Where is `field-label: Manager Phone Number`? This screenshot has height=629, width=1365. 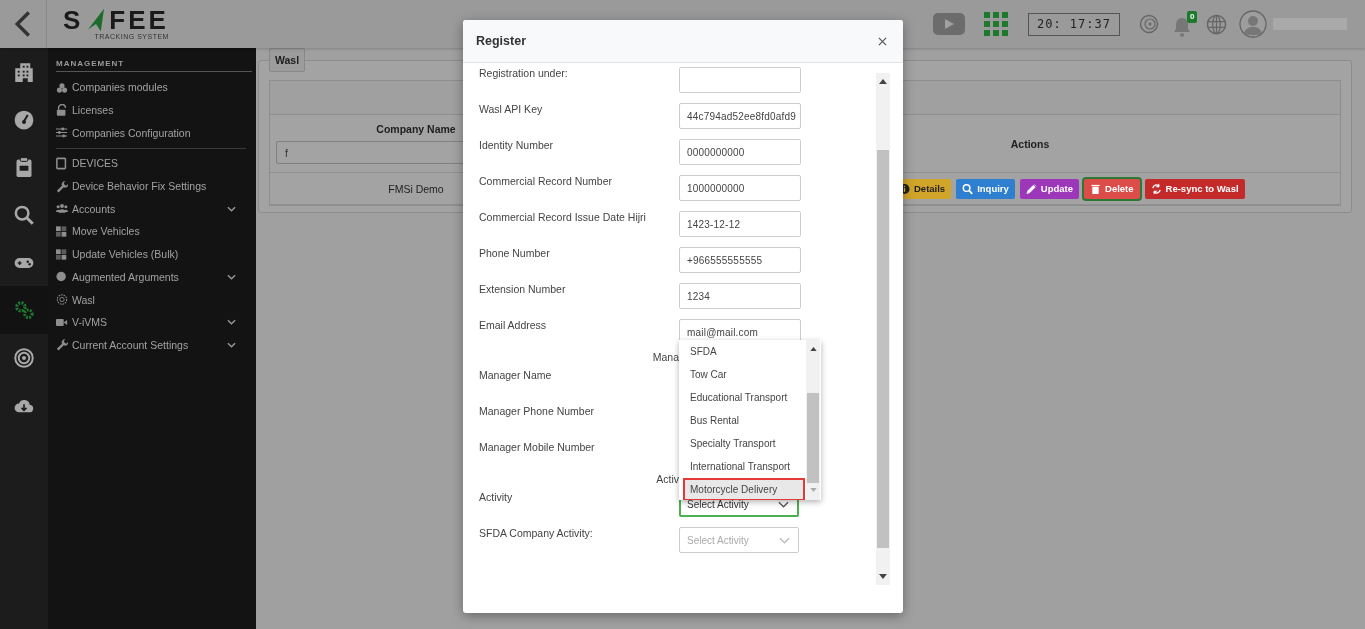 field-label: Manager Phone Number is located at coordinates (537, 412).